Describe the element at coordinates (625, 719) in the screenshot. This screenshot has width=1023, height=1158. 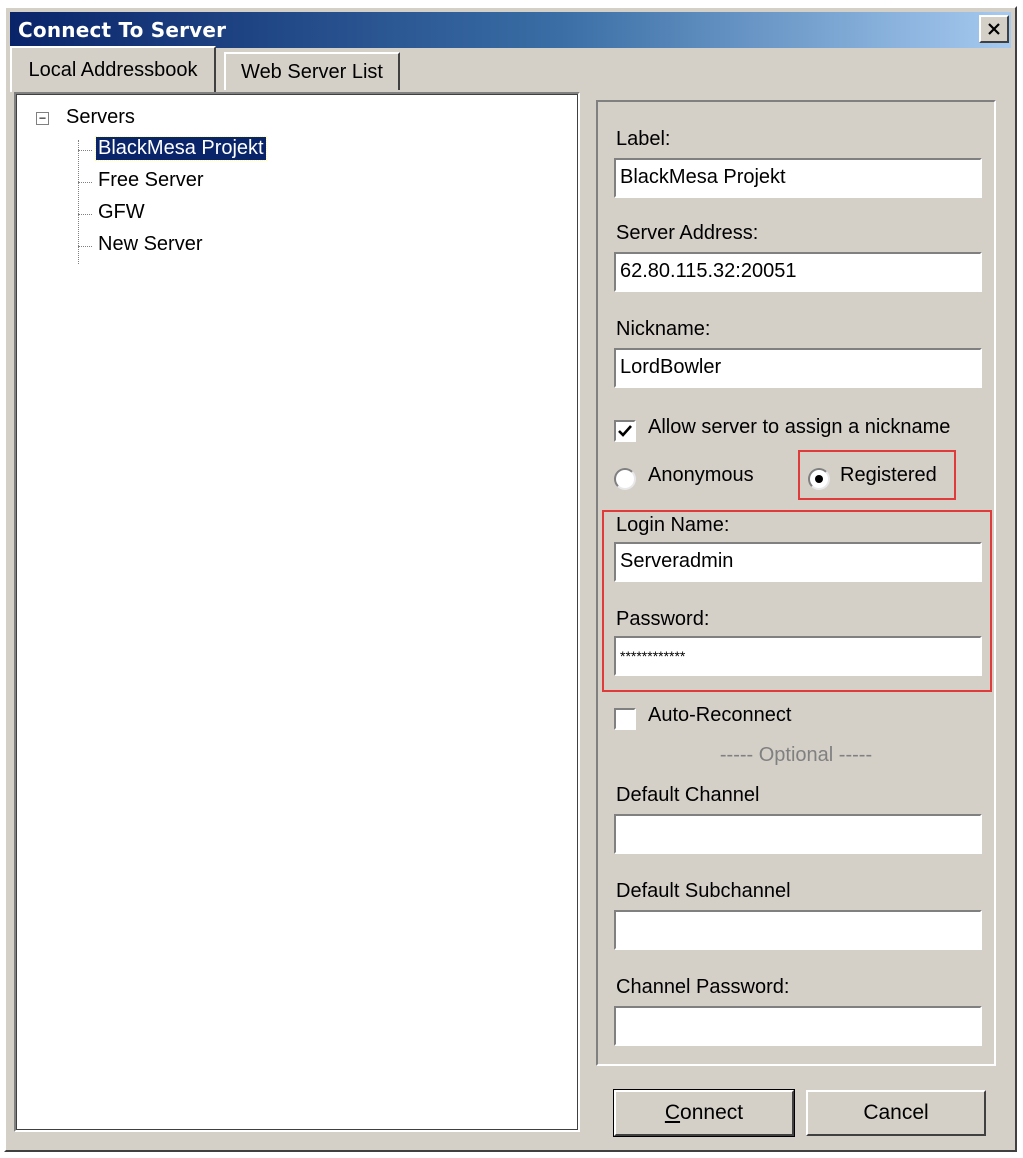
I see `auto-reconnect-checkbox` at that location.